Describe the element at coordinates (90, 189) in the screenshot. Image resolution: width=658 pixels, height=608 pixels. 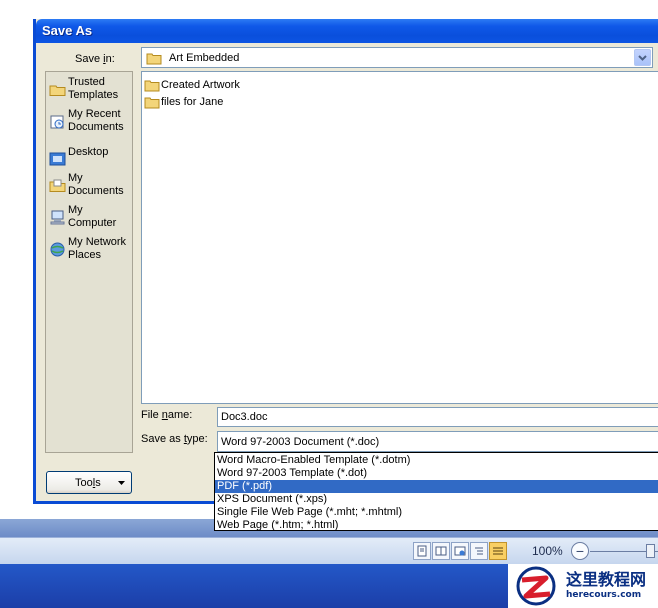
I see `place-my-documents: My Documents` at that location.